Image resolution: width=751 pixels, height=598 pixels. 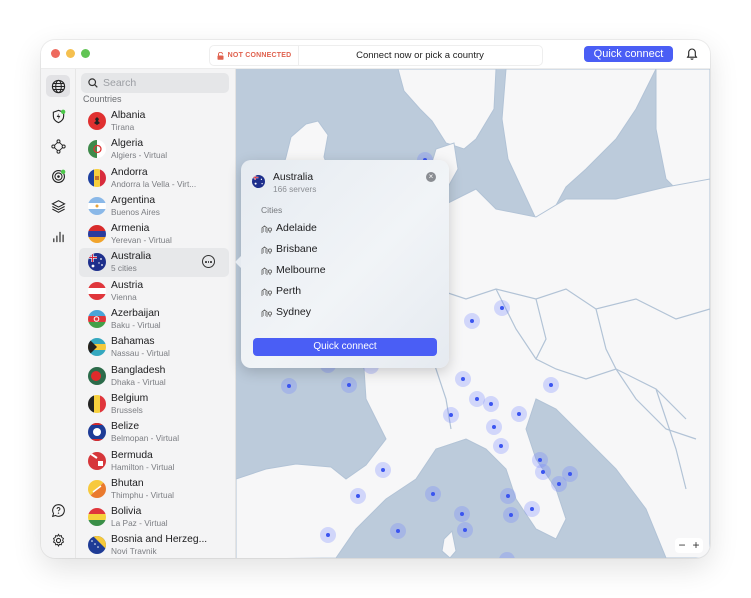 I want to click on rail-help, so click(x=58, y=510).